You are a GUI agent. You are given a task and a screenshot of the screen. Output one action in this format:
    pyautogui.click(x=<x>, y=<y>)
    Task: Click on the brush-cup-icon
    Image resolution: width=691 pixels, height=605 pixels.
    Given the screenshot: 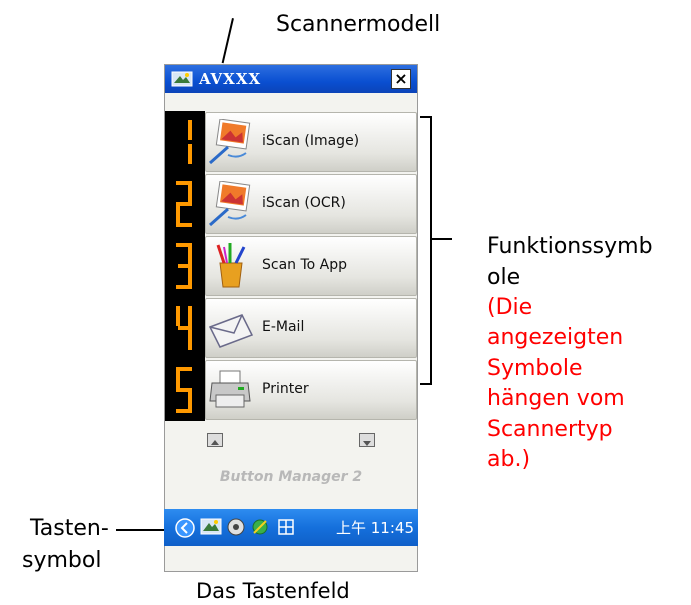 What is the action you would take?
    pyautogui.click(x=231, y=265)
    